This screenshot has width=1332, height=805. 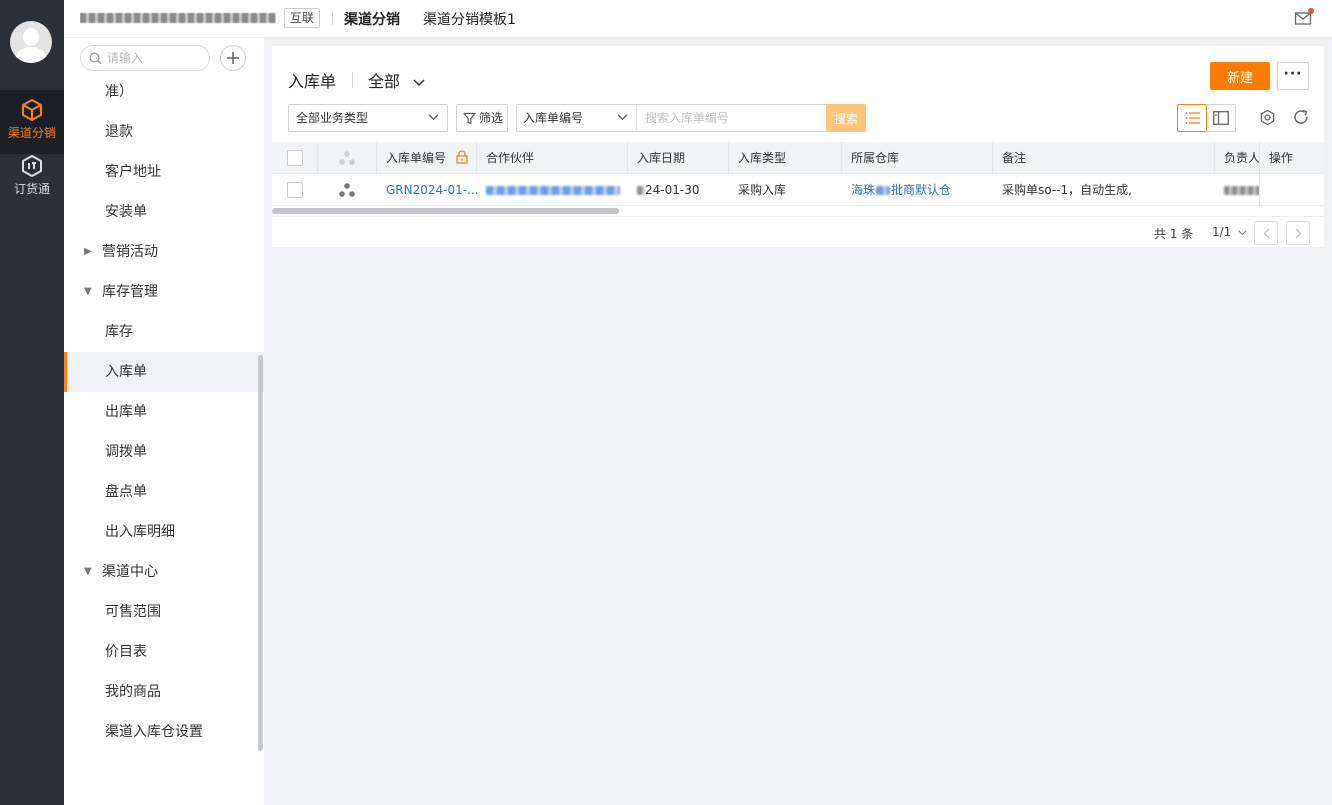 I want to click on avatar-head-shape, so click(x=31, y=37).